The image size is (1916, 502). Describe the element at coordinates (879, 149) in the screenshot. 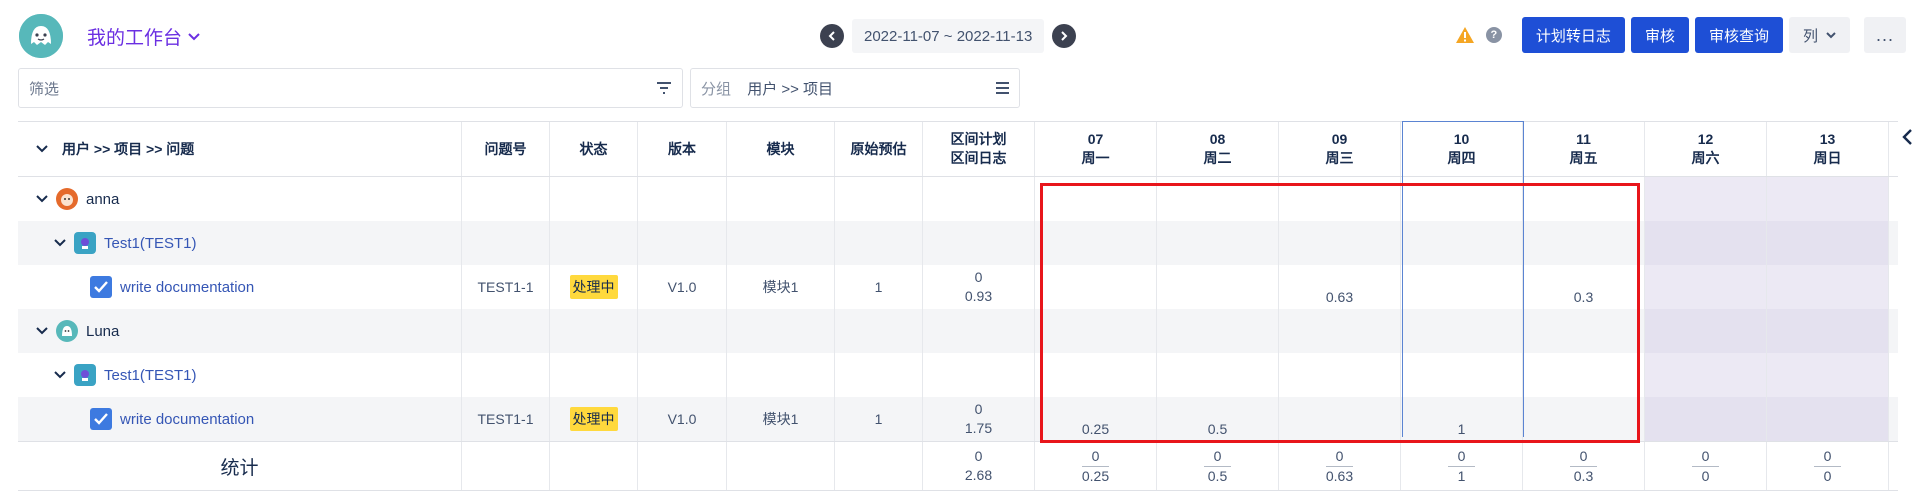

I see `original-estimate-header: 原始预估` at that location.